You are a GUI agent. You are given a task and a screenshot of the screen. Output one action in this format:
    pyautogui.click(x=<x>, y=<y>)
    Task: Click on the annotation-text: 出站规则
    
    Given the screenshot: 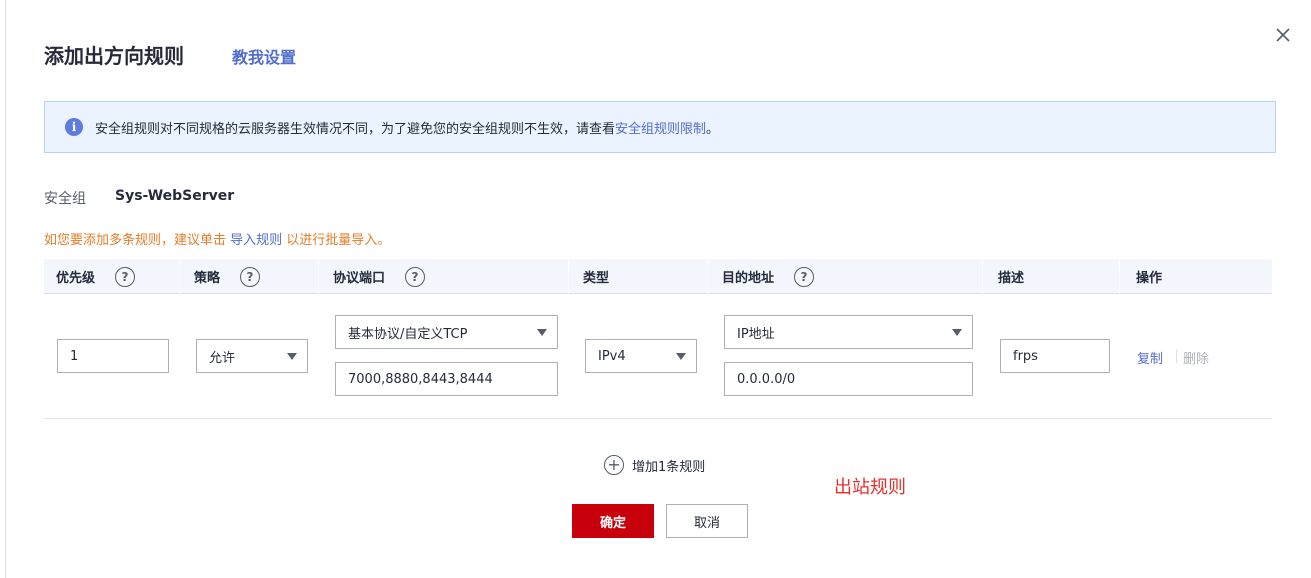 What is the action you would take?
    pyautogui.click(x=870, y=487)
    